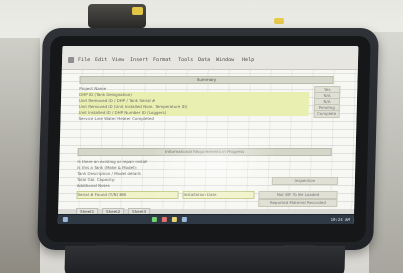 This screenshot has width=403, height=273. What do you see at coordinates (204, 60) in the screenshot?
I see `menu-data: Data` at bounding box center [204, 60].